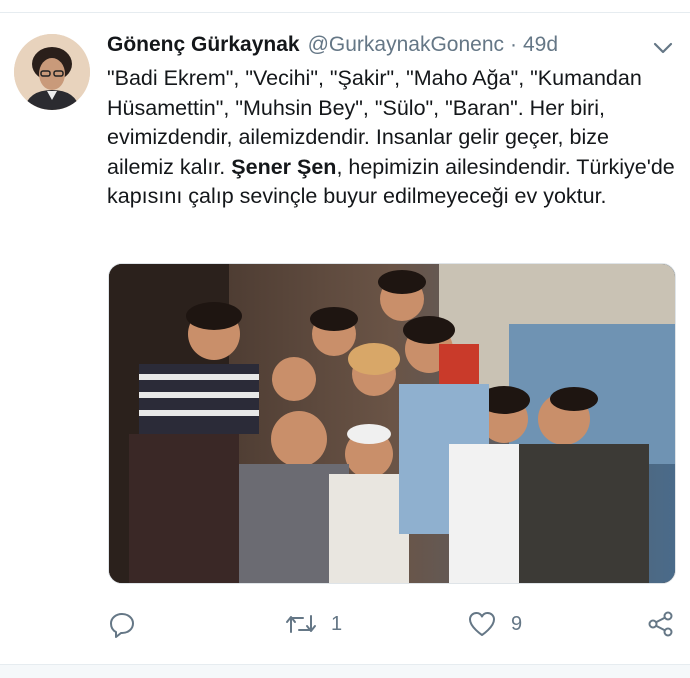 This screenshot has width=690, height=678. I want to click on bottom-divider, so click(345, 671).